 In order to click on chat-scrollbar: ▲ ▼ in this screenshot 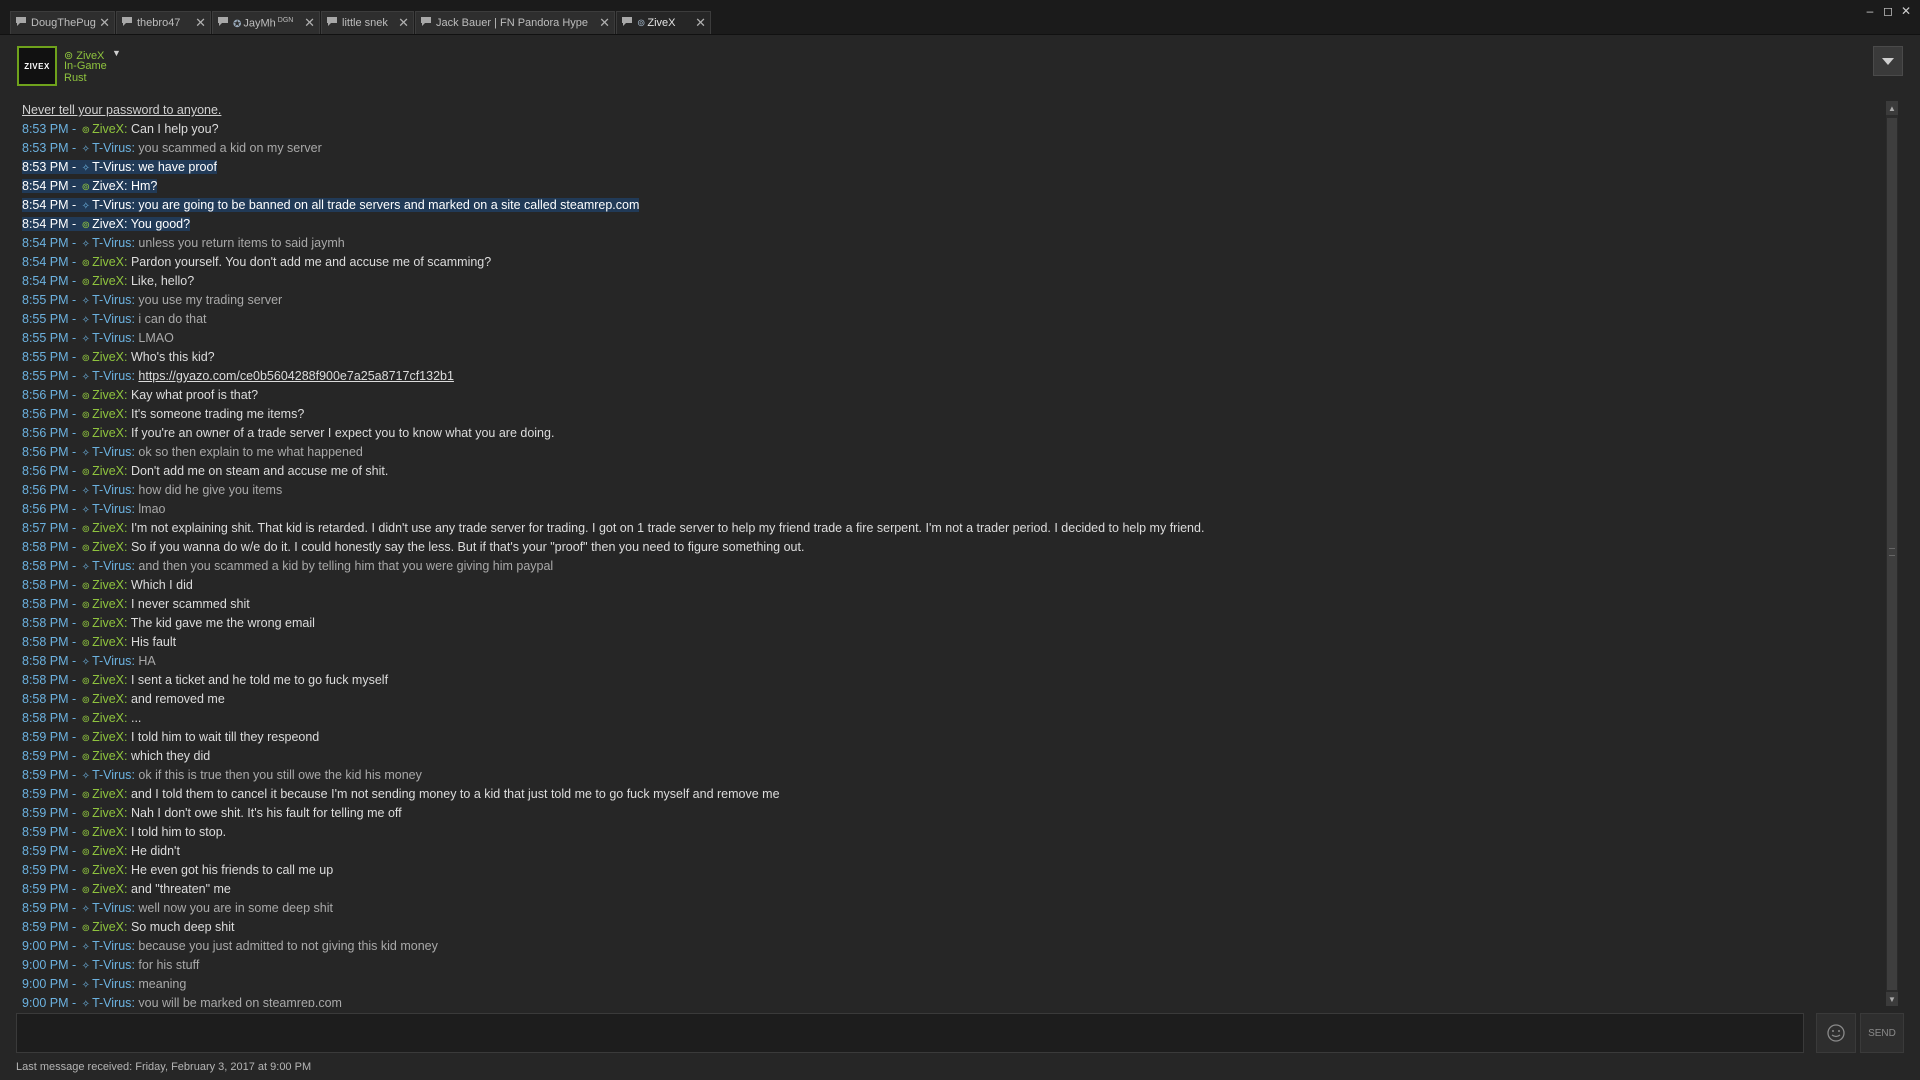, I will do `click(1892, 553)`.